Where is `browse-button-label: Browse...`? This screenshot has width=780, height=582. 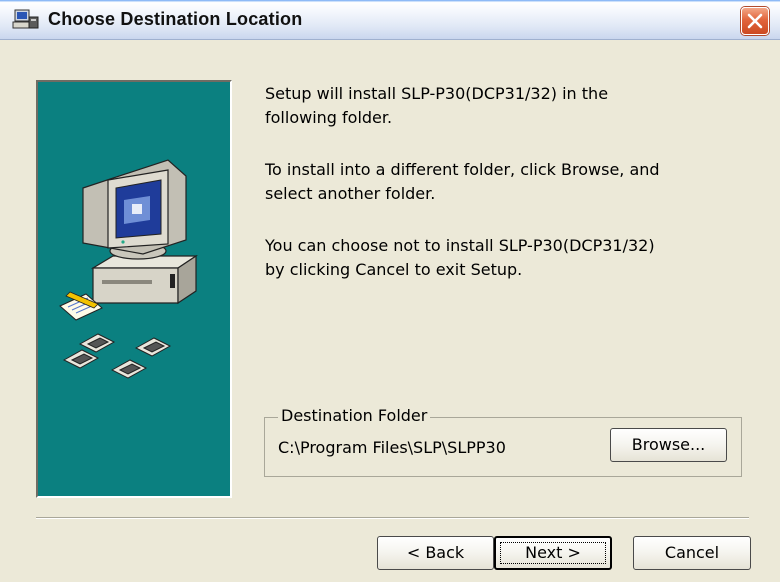 browse-button-label: Browse... is located at coordinates (668, 444).